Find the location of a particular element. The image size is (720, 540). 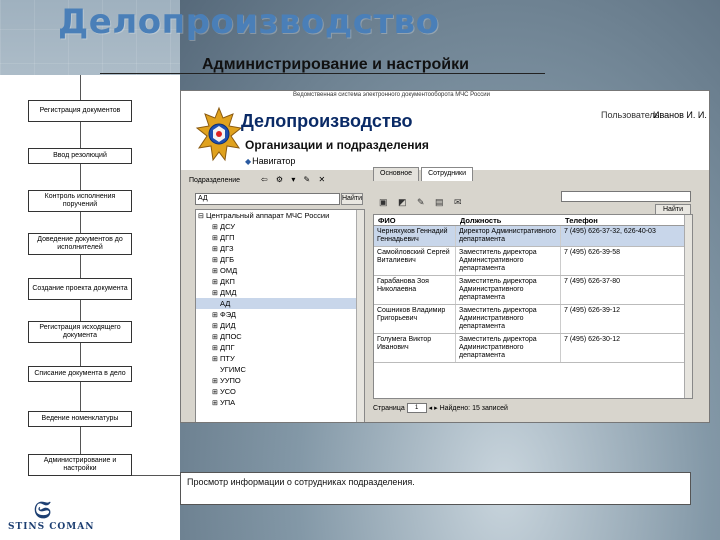

tree-item: ⊞ ДПОС is located at coordinates (280, 336).